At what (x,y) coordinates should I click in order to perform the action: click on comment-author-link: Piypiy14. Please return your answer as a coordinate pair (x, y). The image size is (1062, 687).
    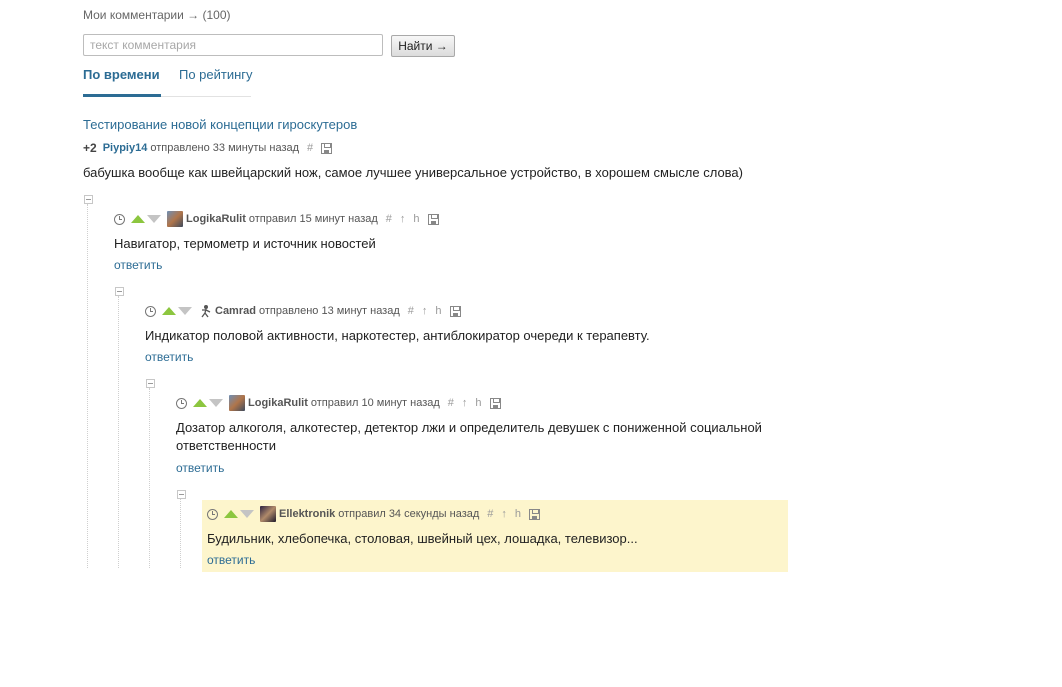
    Looking at the image, I should click on (125, 148).